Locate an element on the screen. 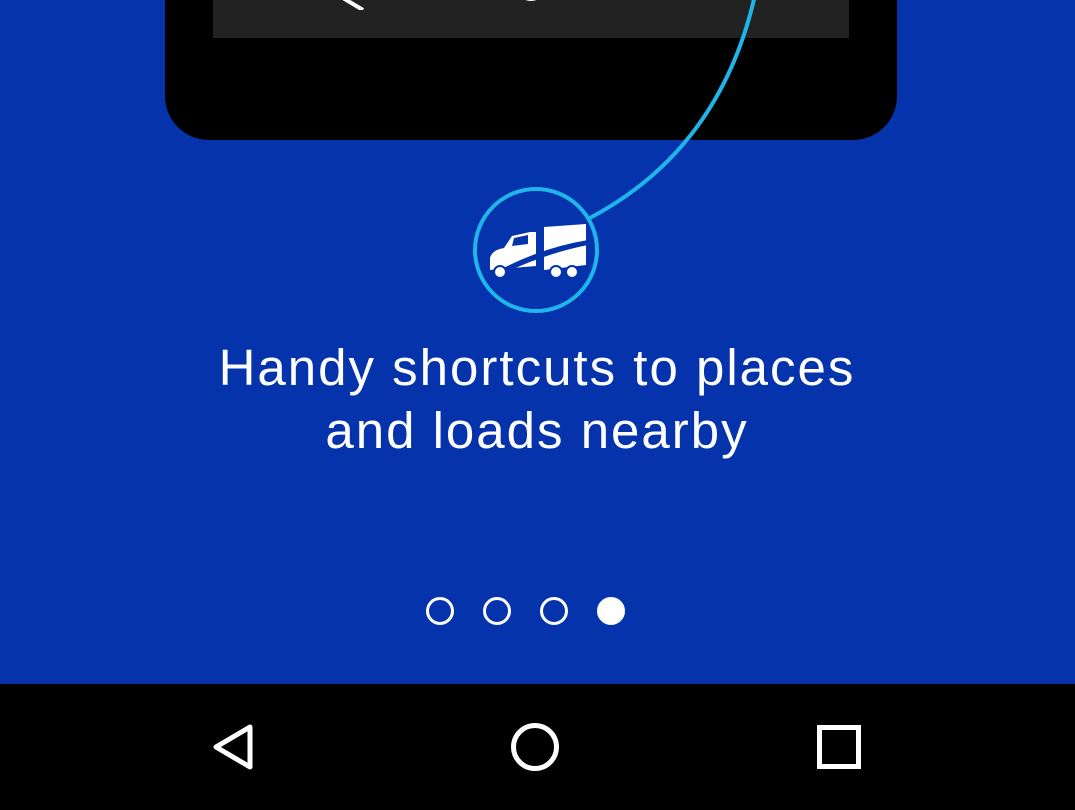 This screenshot has width=1075, height=810. headline-line-2: and loads nearby is located at coordinates (537, 430).